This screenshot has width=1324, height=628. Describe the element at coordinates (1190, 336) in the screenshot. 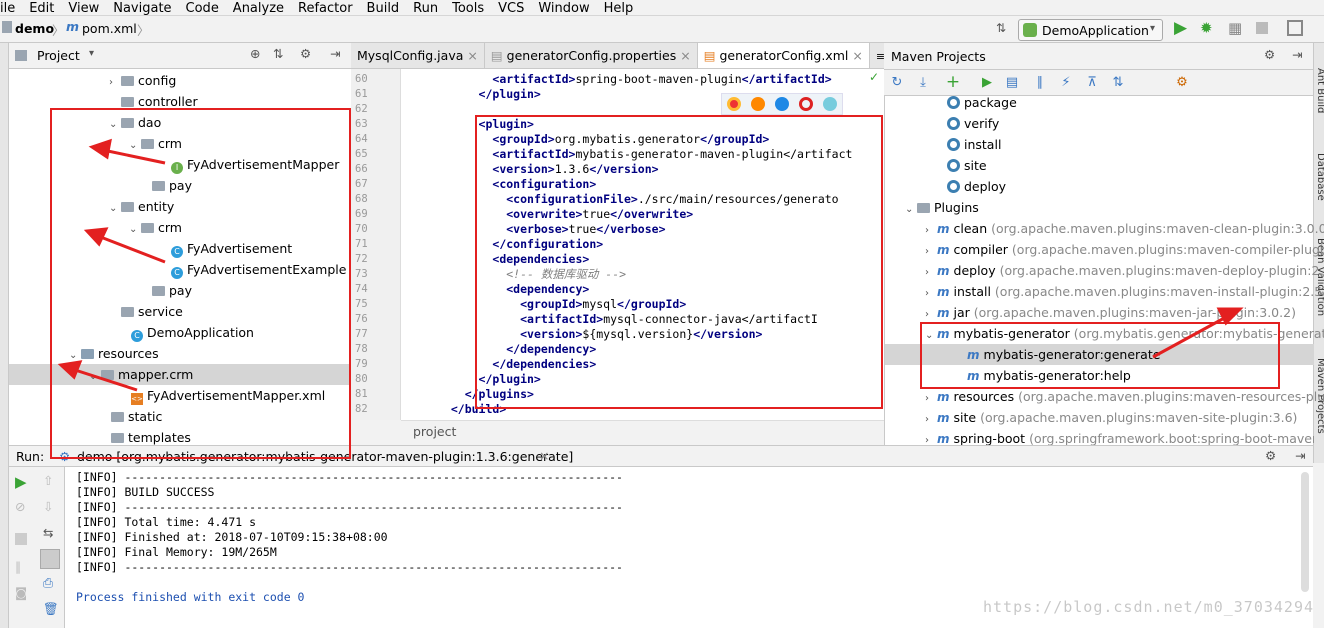

I see `arrow-to-generate-goal` at that location.